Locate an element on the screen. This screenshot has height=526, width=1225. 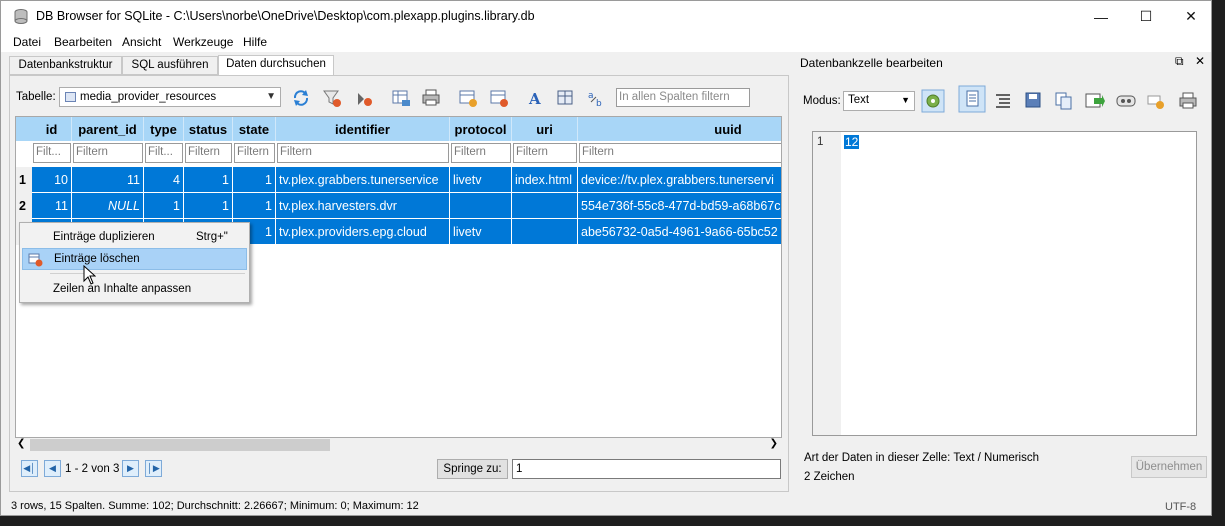
close-pane-icon: ✕ is located at coordinates (1200, 61).